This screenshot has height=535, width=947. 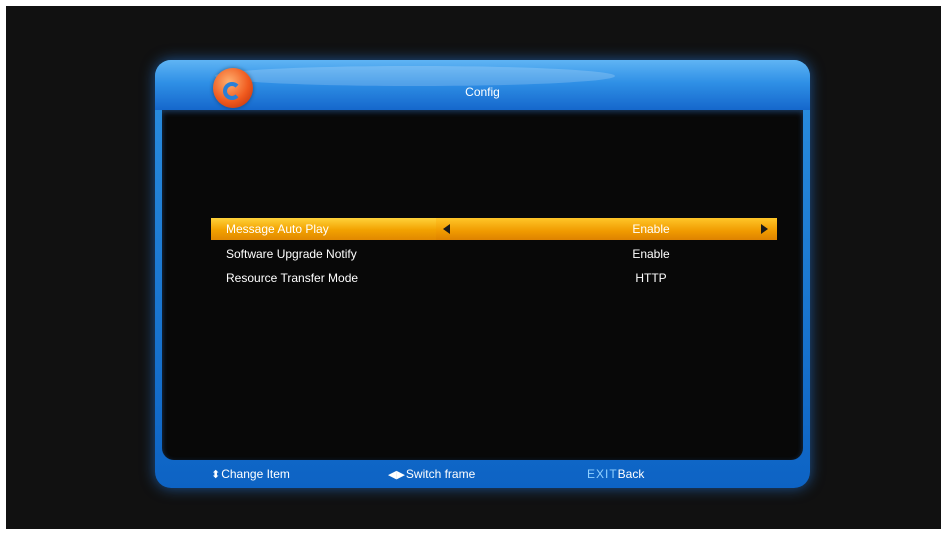 I want to click on setting-label: Software Upgrade Notify, so click(x=291, y=254).